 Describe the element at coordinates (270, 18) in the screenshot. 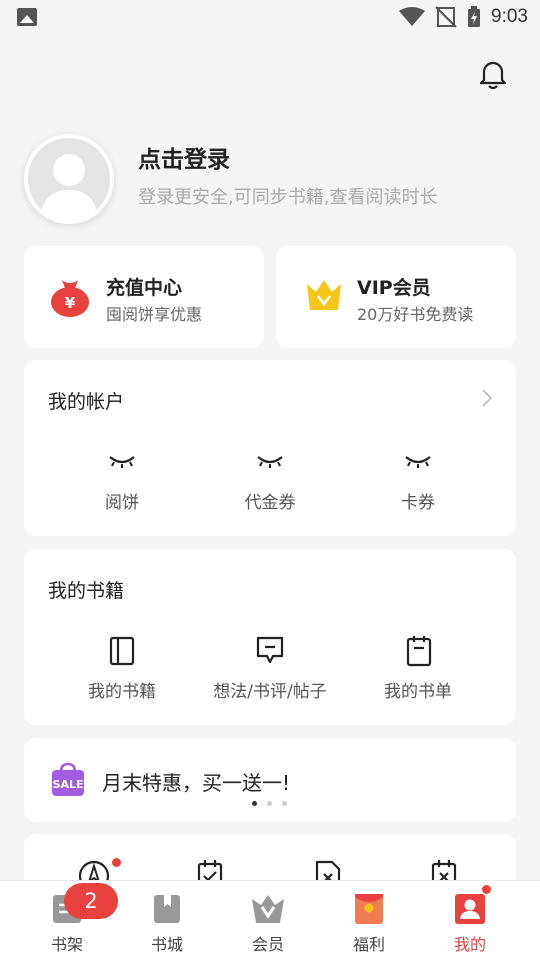

I see `status-bar: 9:03` at that location.